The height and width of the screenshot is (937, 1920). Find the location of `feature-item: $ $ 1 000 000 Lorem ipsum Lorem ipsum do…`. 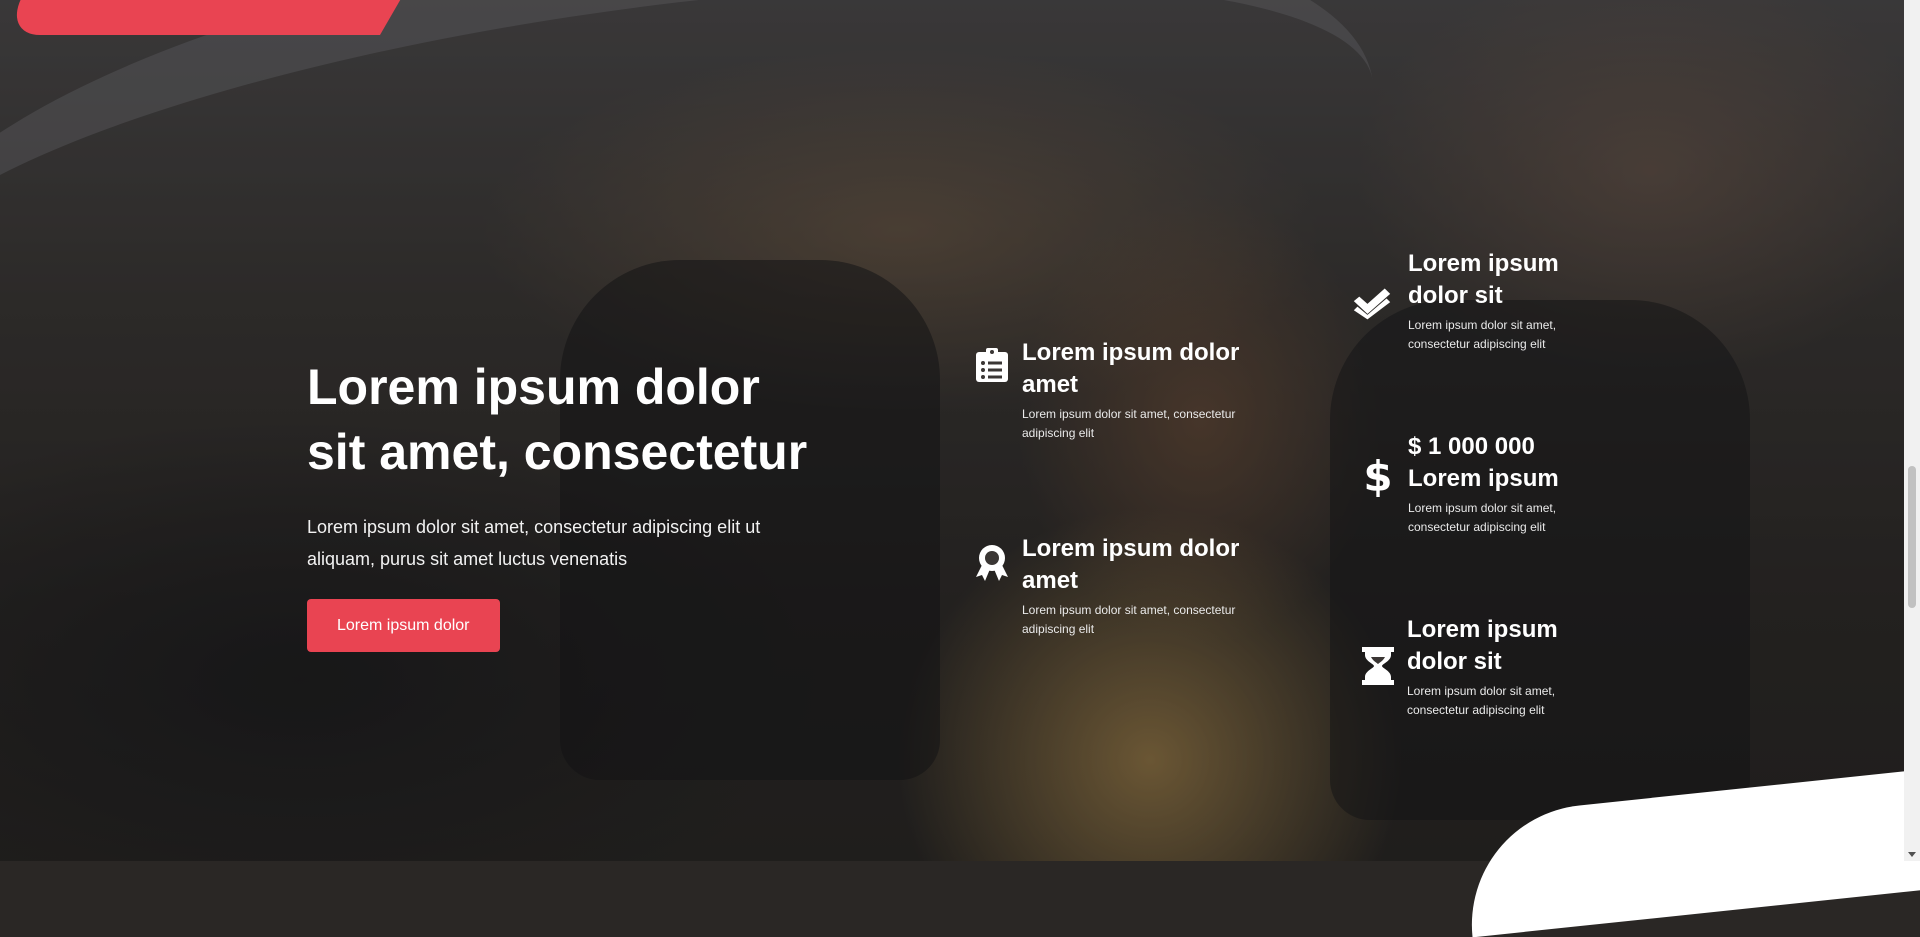

feature-item: $ $ 1 000 000 Lorem ipsum Lorem ipsum do… is located at coordinates (1475, 484).